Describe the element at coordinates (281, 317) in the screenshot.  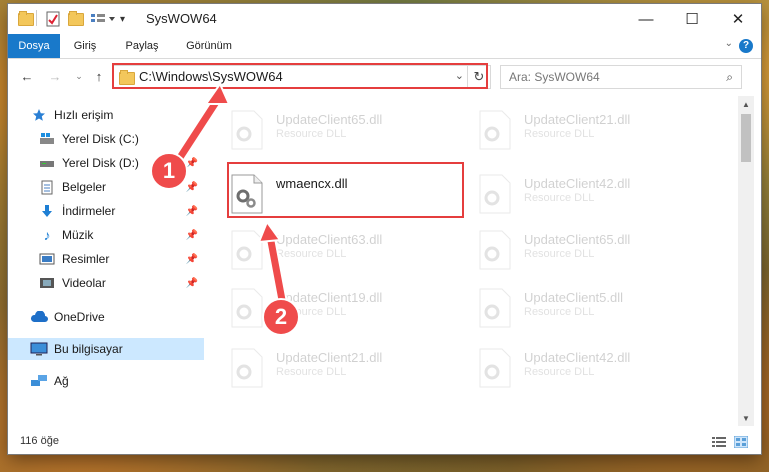
I see `step-2-callout: 2` at that location.